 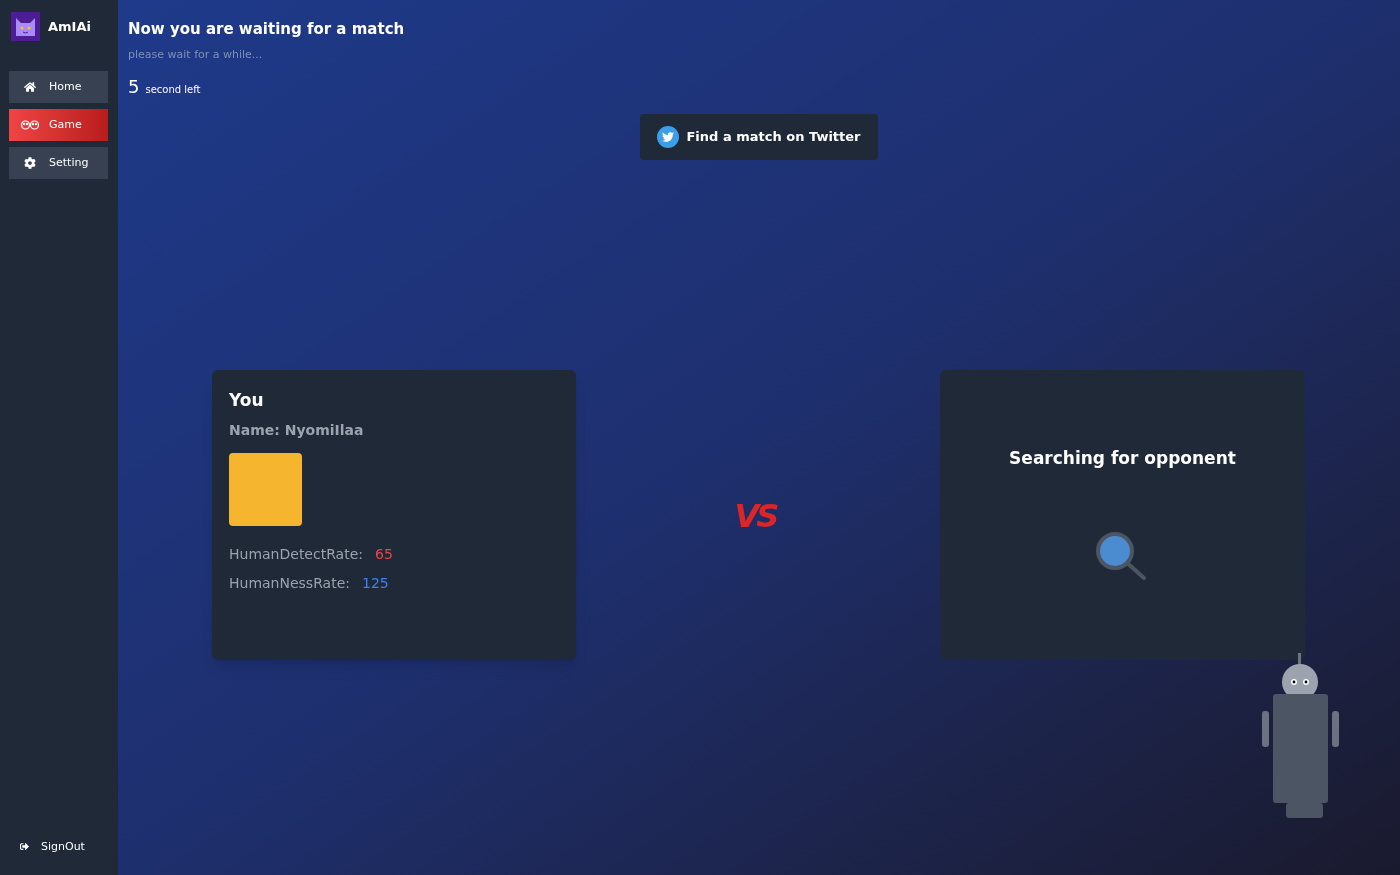 What do you see at coordinates (384, 554) in the screenshot?
I see `stat-value: 65` at bounding box center [384, 554].